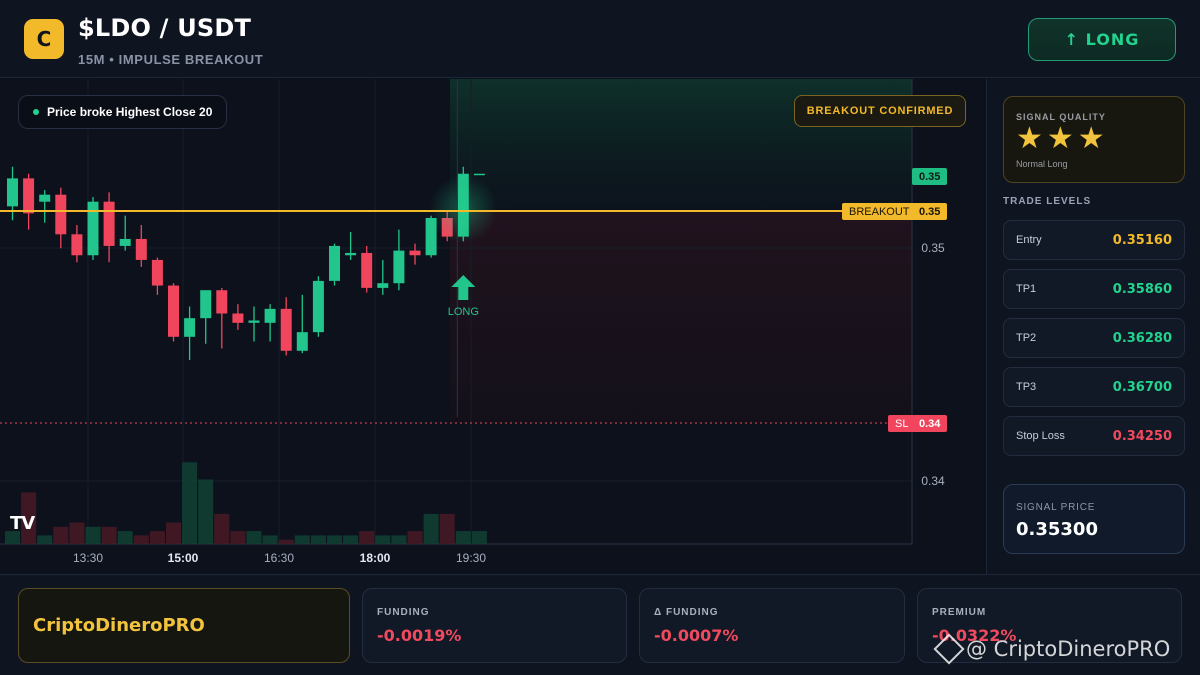 The image size is (1200, 675). Describe the element at coordinates (1142, 387) in the screenshot. I see `level-value: 0.36700` at that location.